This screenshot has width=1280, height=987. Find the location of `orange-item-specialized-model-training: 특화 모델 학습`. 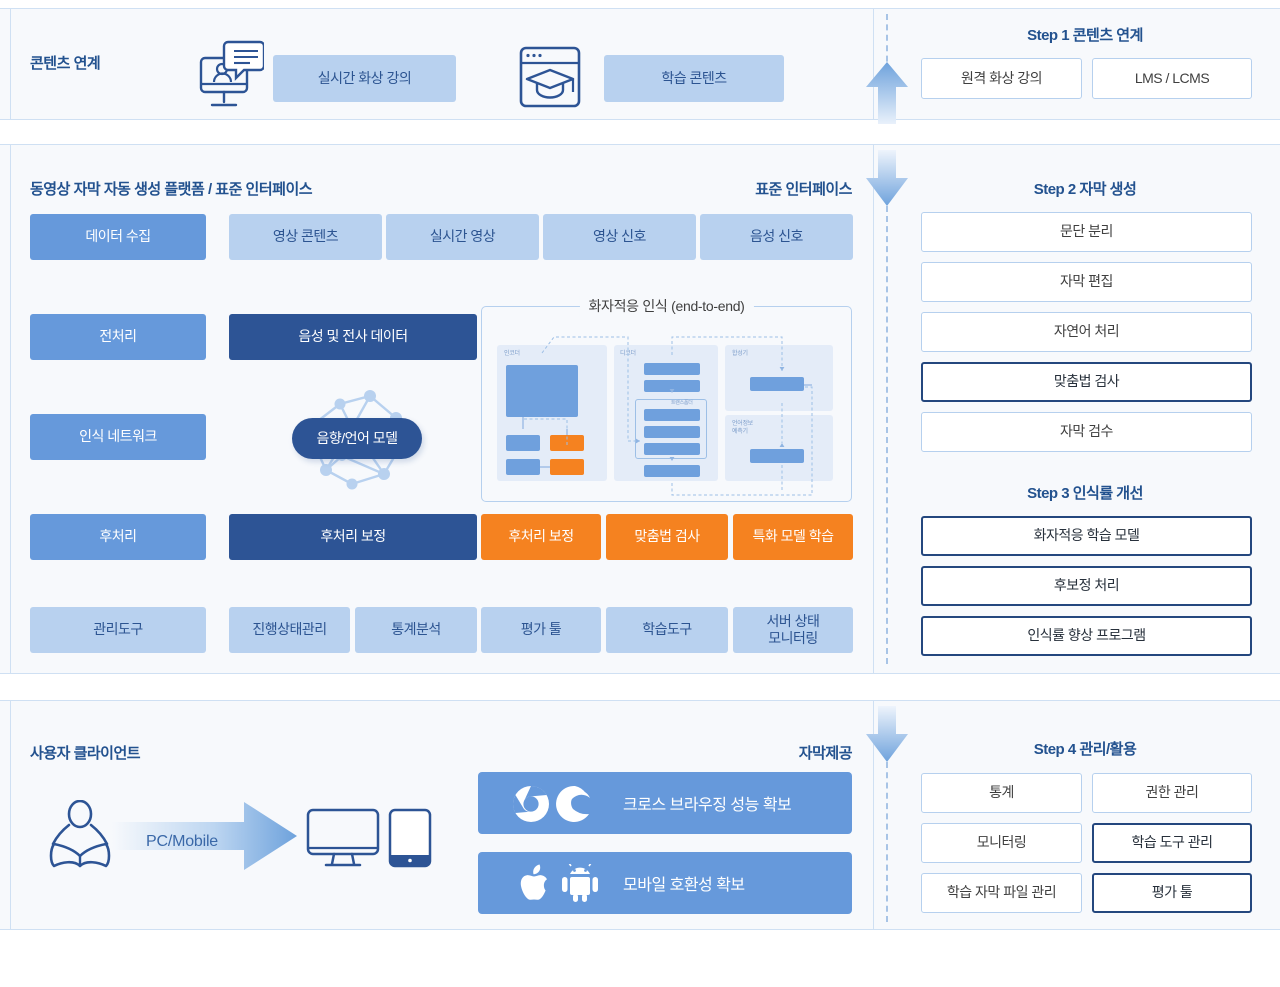

orange-item-specialized-model-training: 특화 모델 학습 is located at coordinates (793, 537).